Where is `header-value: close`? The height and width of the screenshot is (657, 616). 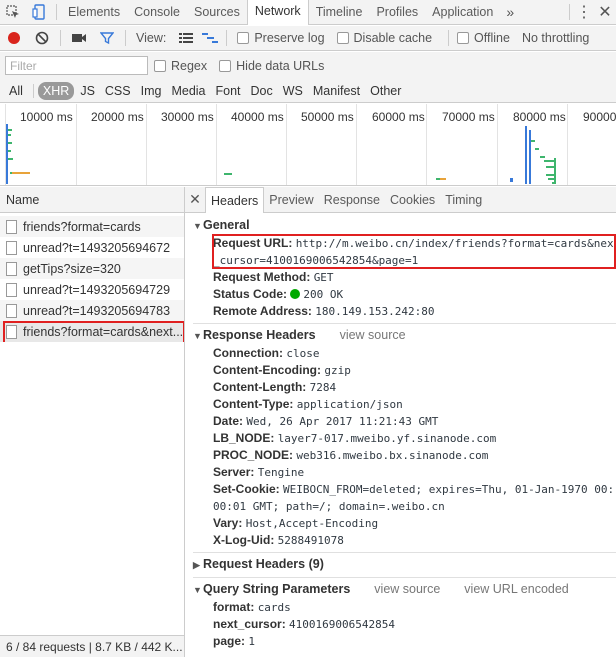
header-value: close is located at coordinates (303, 353).